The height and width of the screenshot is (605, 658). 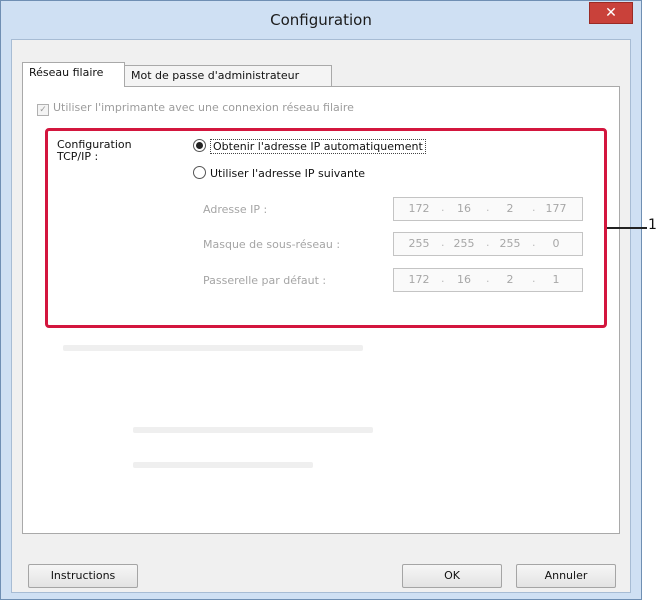 I want to click on instructions-button: Instructions, so click(x=83, y=576).